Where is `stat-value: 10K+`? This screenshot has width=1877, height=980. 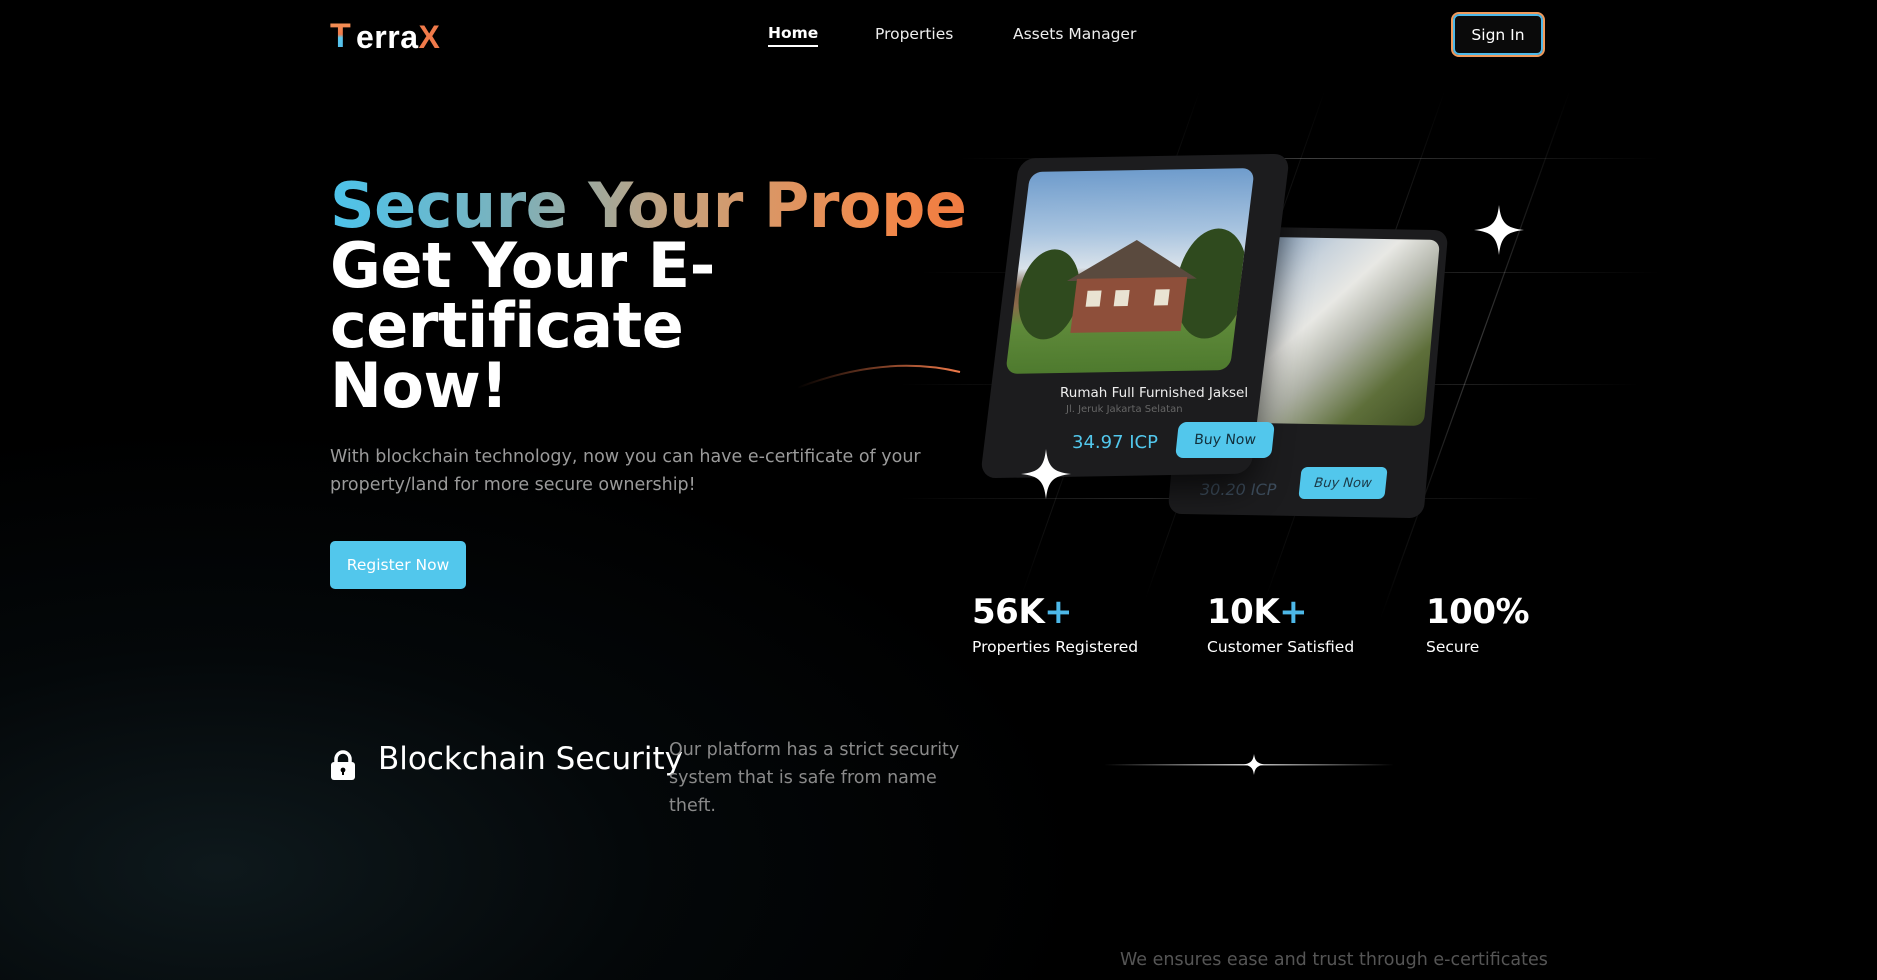 stat-value: 10K+ is located at coordinates (1280, 612).